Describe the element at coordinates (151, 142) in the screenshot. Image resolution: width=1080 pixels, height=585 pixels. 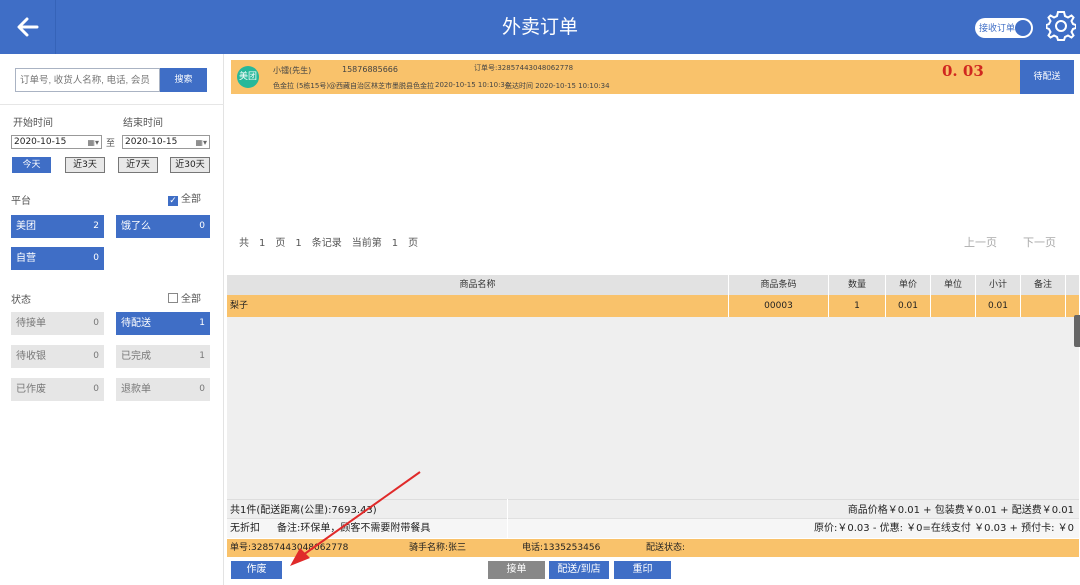
I see `end-date-value: 2020-10-15` at that location.